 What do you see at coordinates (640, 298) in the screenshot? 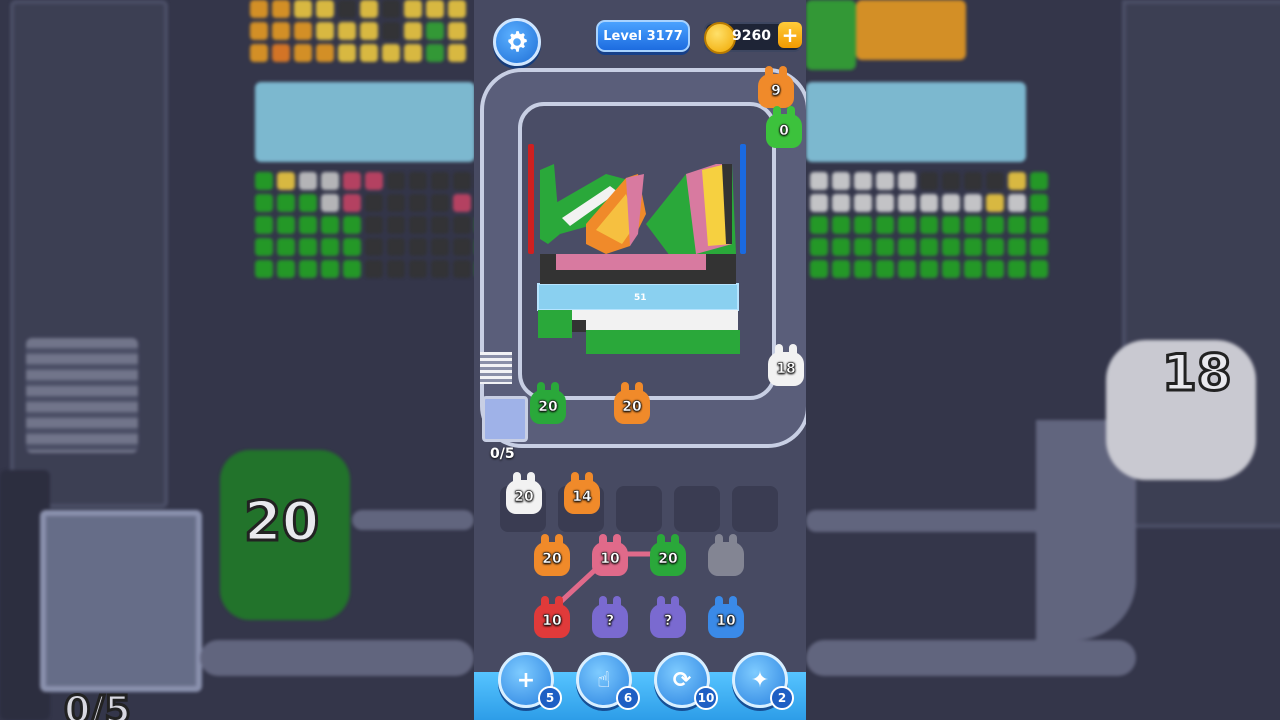
I see `pixel-art-count: 51` at bounding box center [640, 298].